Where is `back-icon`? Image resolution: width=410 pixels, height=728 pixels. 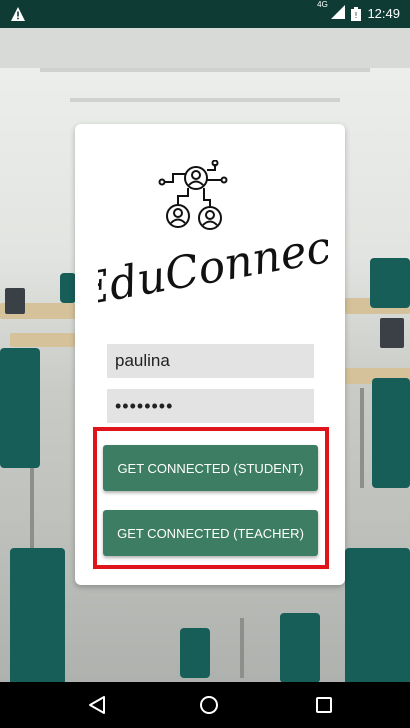
back-icon is located at coordinates (97, 705).